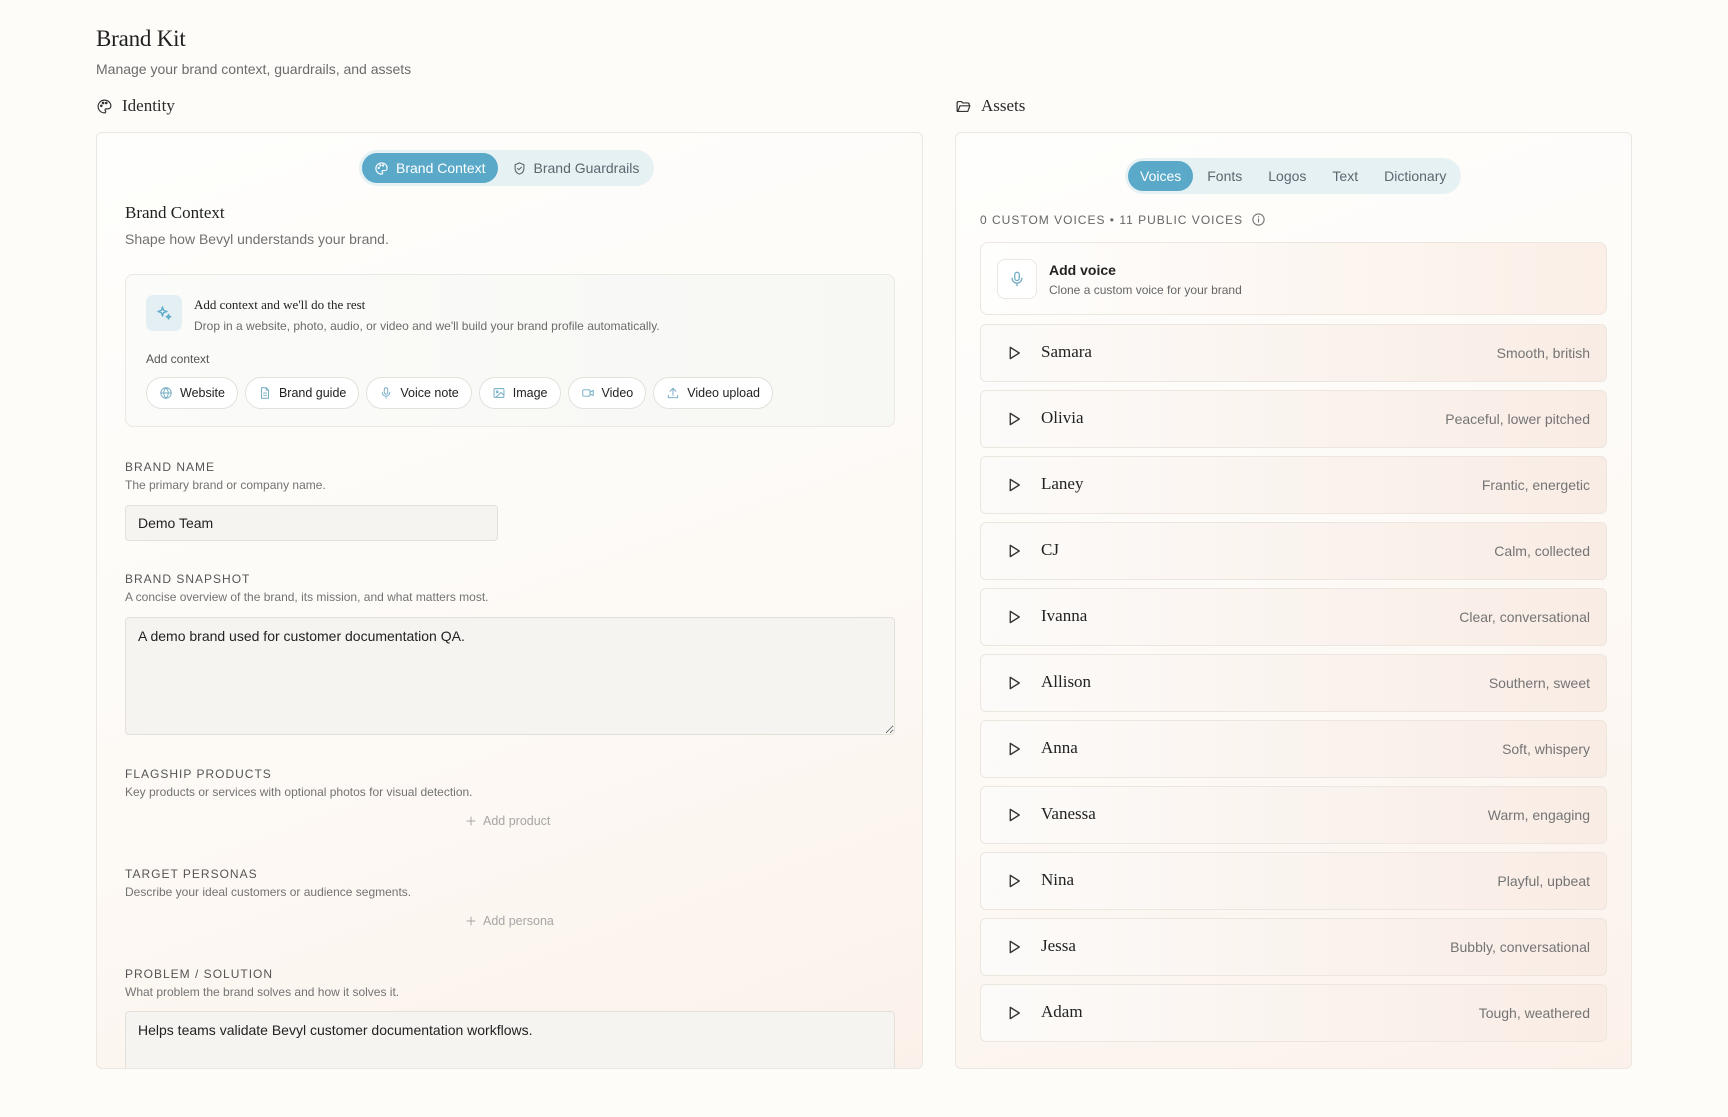 Image resolution: width=1728 pixels, height=1117 pixels. I want to click on voice-row: Adam Tough, weathered, so click(1293, 1013).